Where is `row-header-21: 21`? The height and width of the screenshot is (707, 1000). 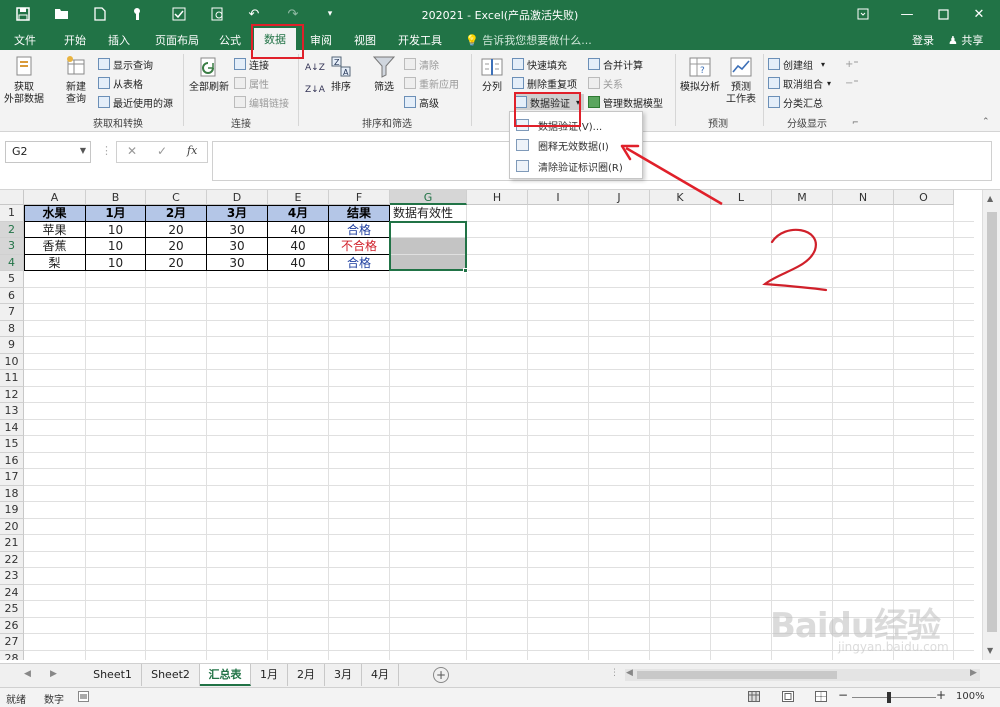
row-header-21: 21 is located at coordinates (12, 543).